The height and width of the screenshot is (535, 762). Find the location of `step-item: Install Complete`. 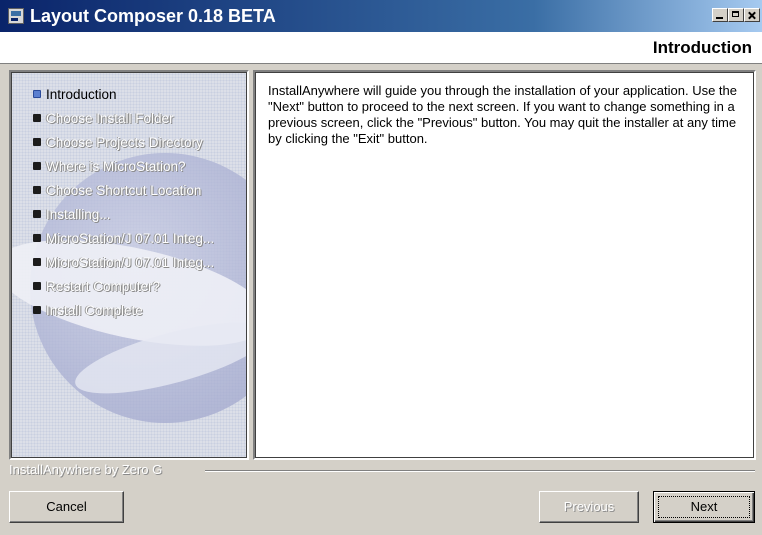

step-item: Install Complete is located at coordinates (129, 311).